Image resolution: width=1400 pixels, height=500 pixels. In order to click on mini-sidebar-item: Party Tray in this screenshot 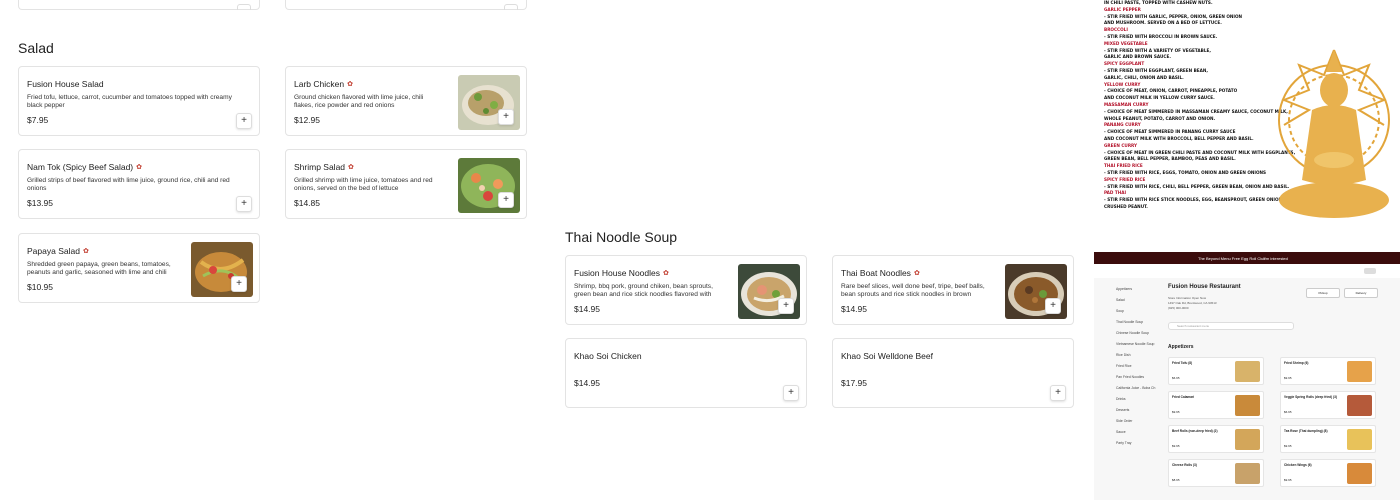, I will do `click(1139, 443)`.